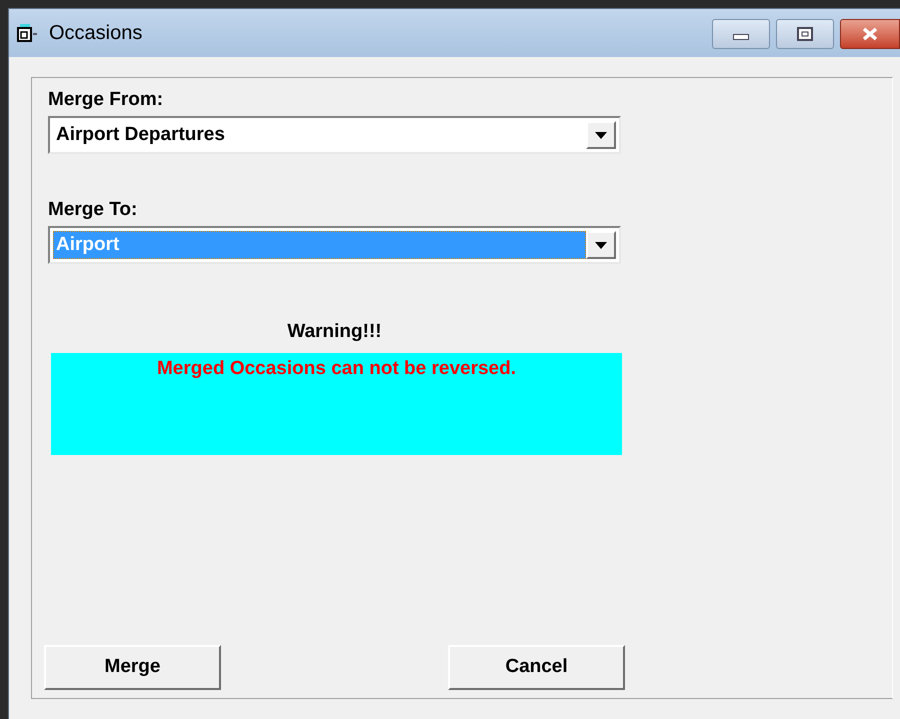 Image resolution: width=900 pixels, height=719 pixels. I want to click on close-icon, so click(870, 34).